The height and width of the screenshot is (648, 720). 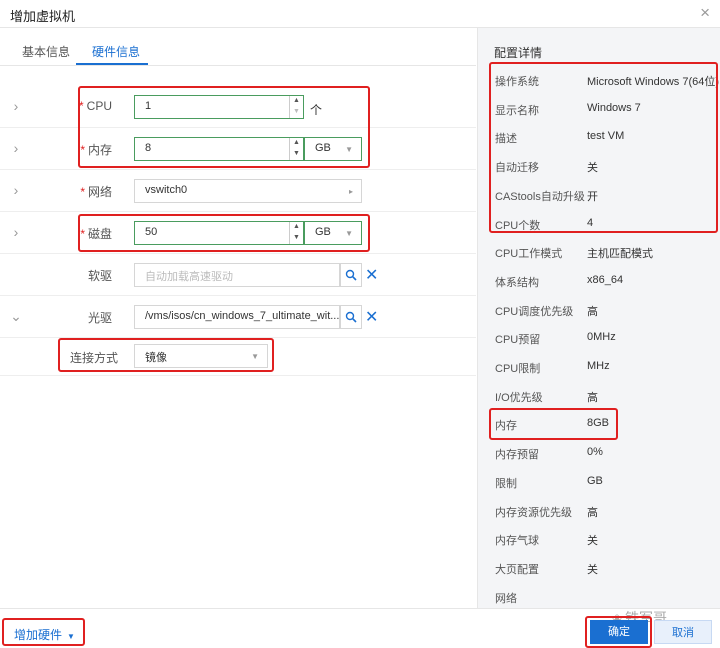 I want to click on disk-stepper: ▲ ▼, so click(x=296, y=233).